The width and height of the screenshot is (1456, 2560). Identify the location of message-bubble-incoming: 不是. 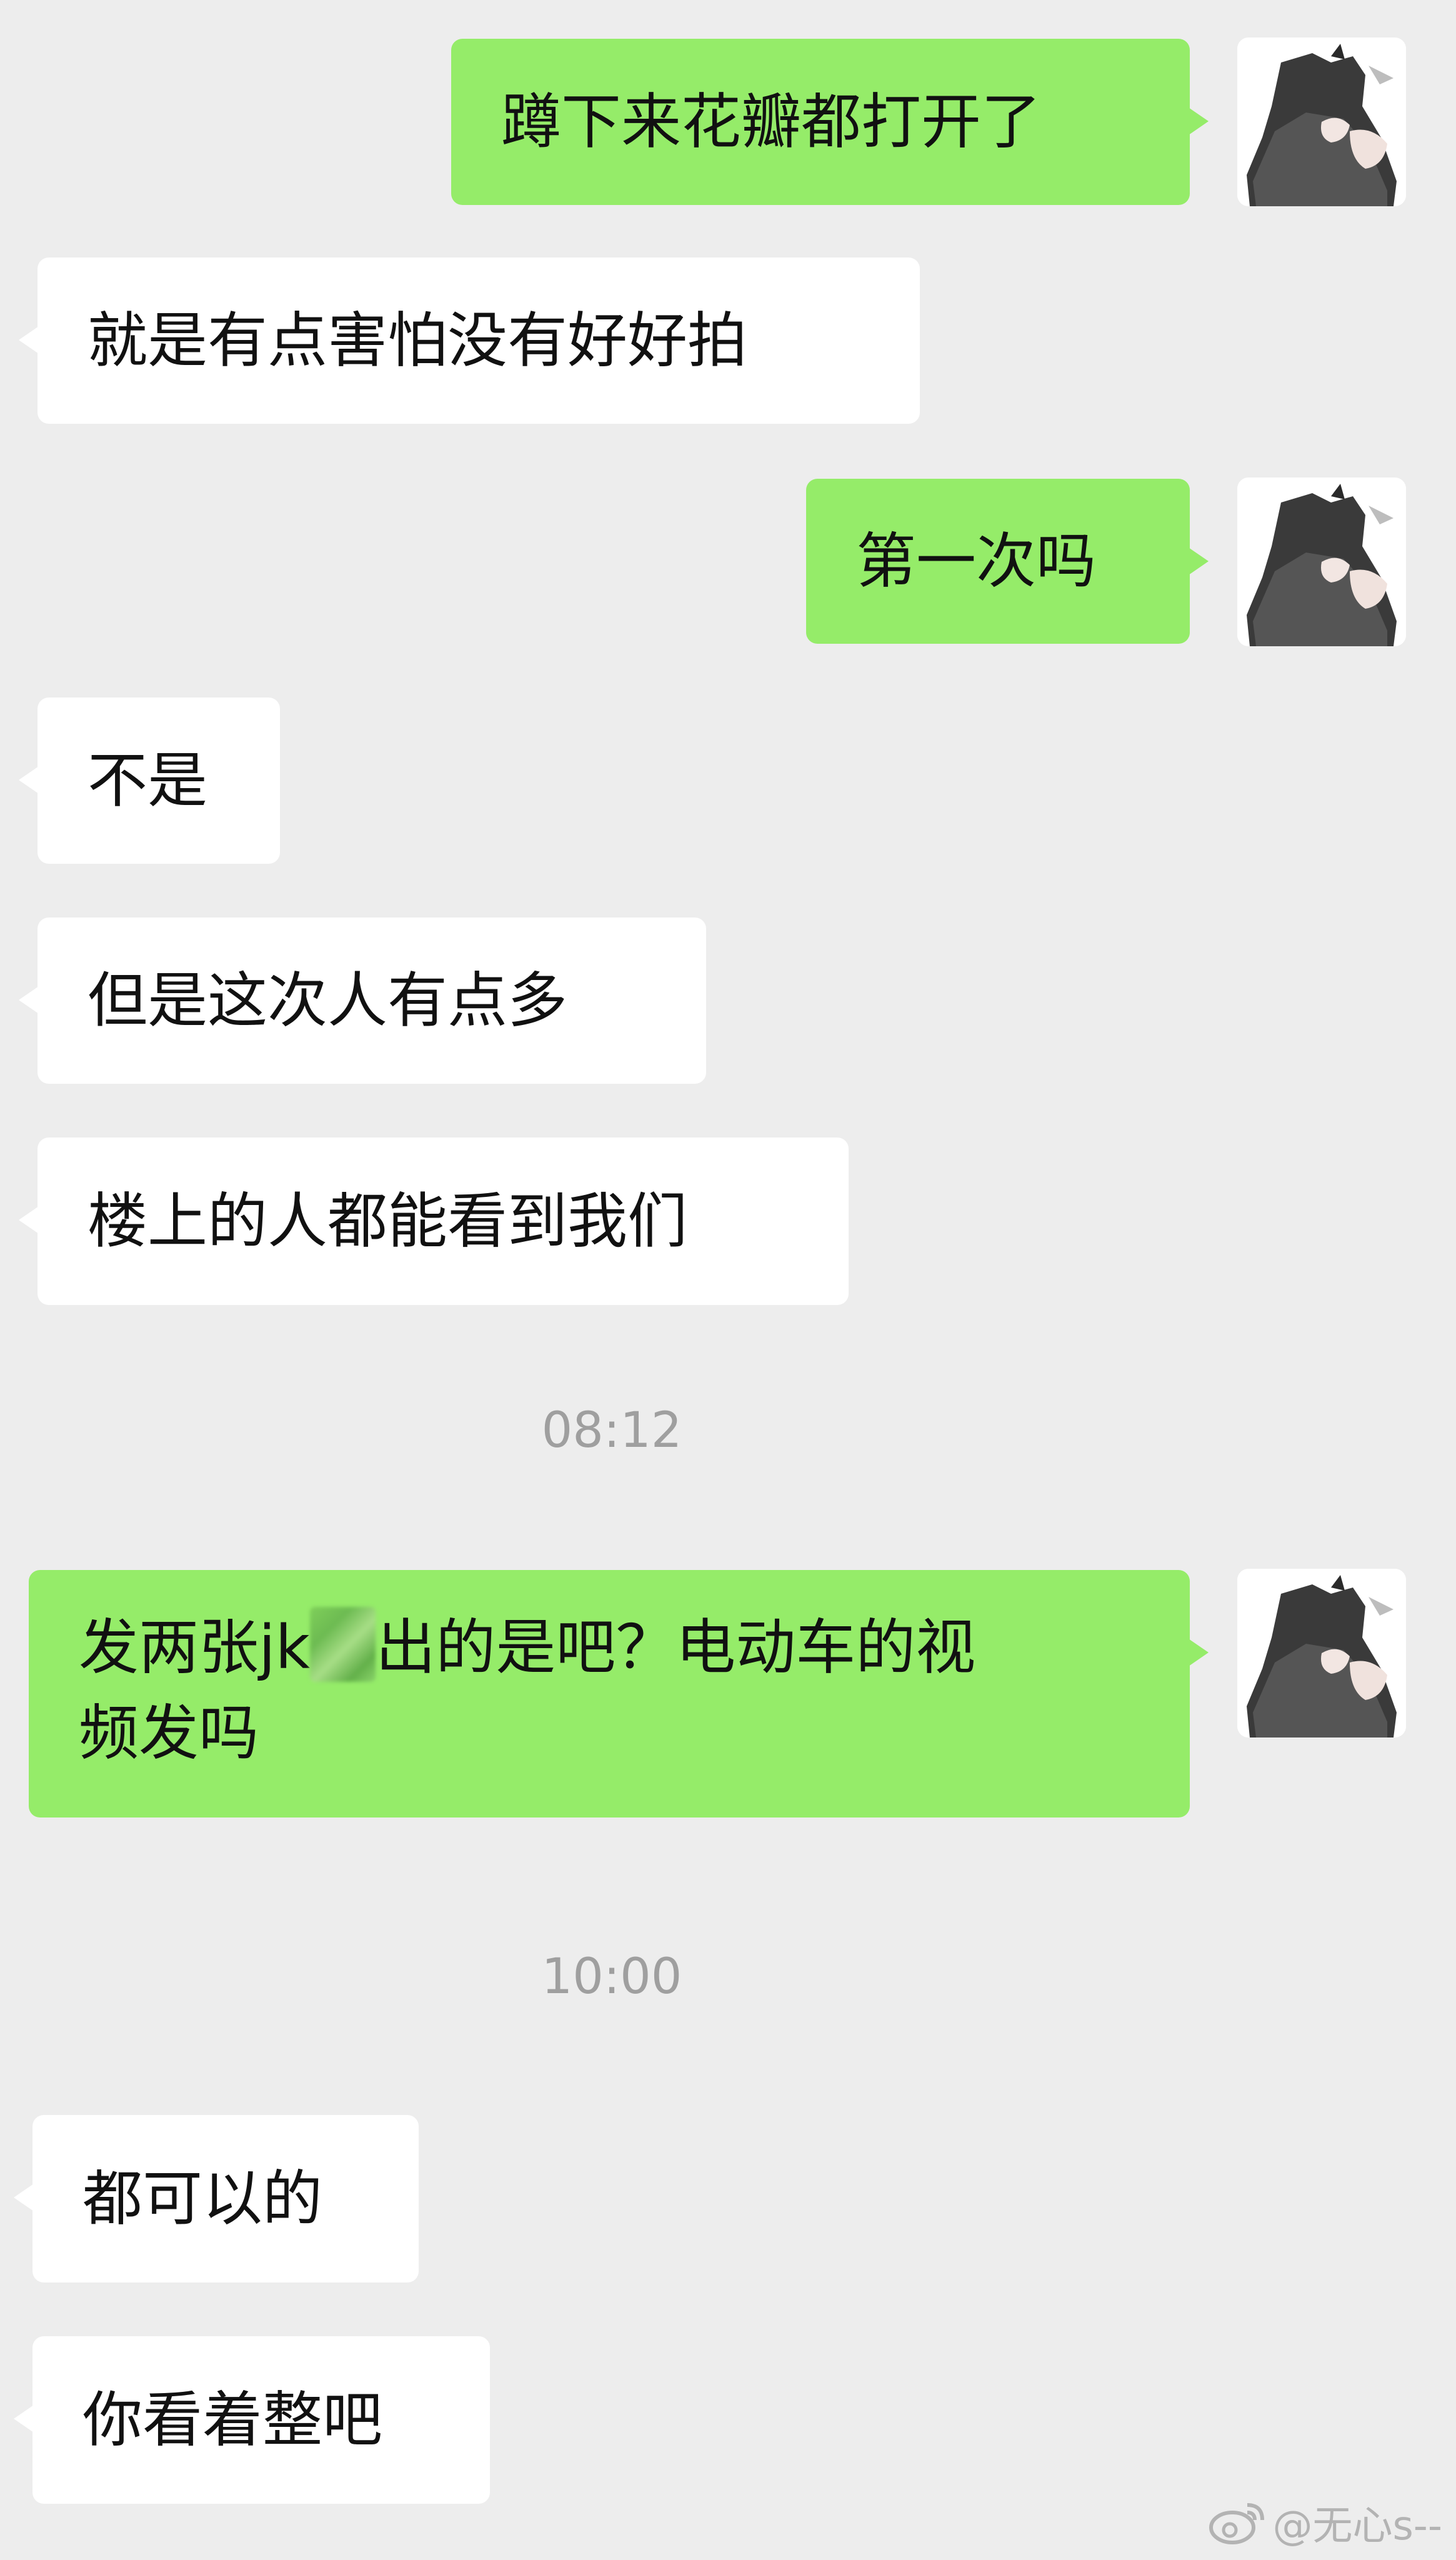
(149, 781).